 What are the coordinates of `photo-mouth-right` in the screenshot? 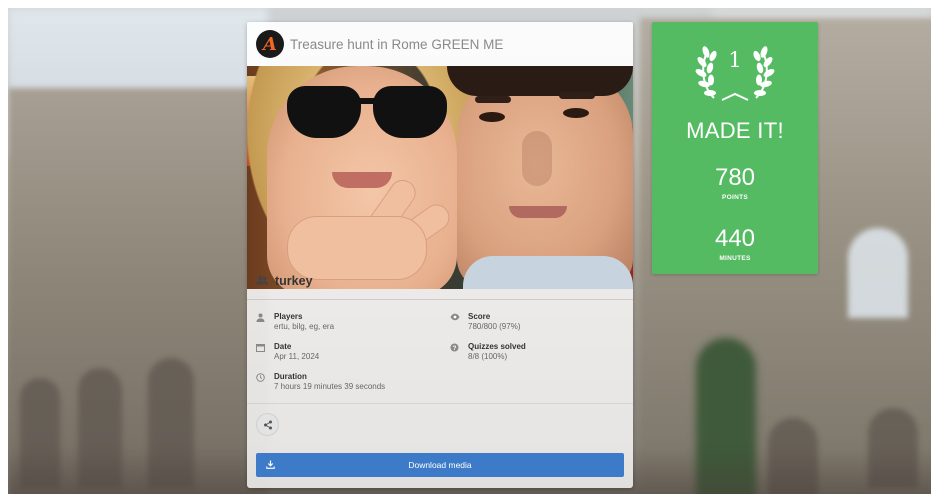 It's located at (538, 212).